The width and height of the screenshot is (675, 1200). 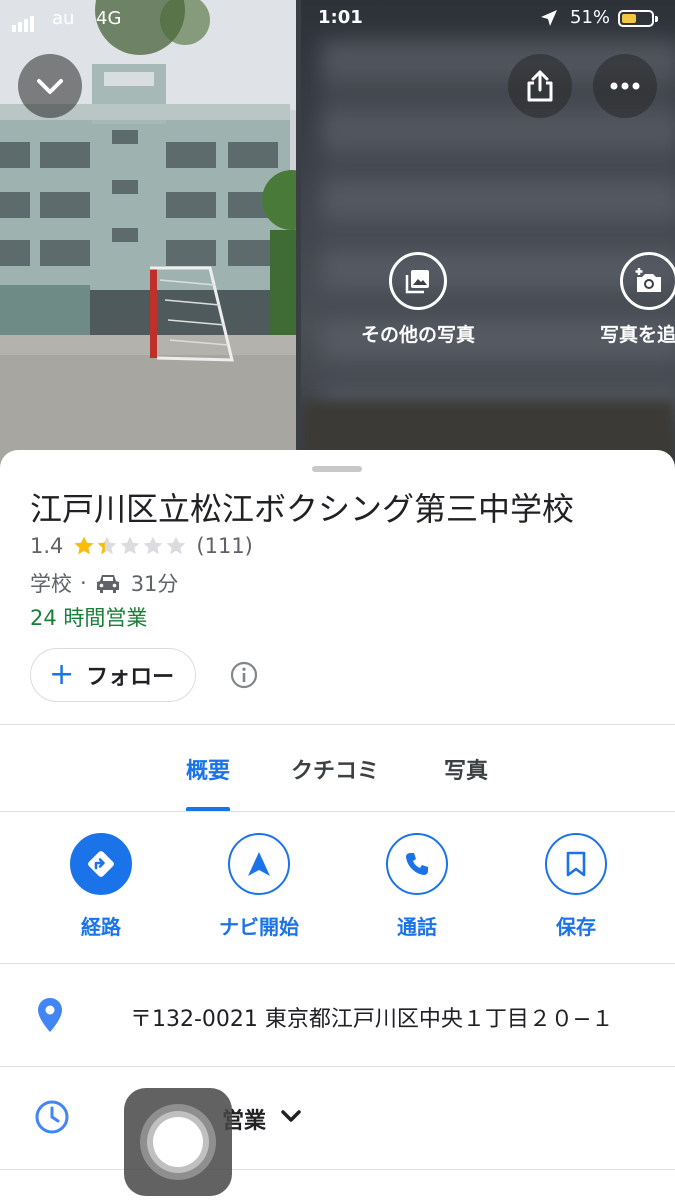 What do you see at coordinates (337, 469) in the screenshot?
I see `sheet-drag-handle` at bounding box center [337, 469].